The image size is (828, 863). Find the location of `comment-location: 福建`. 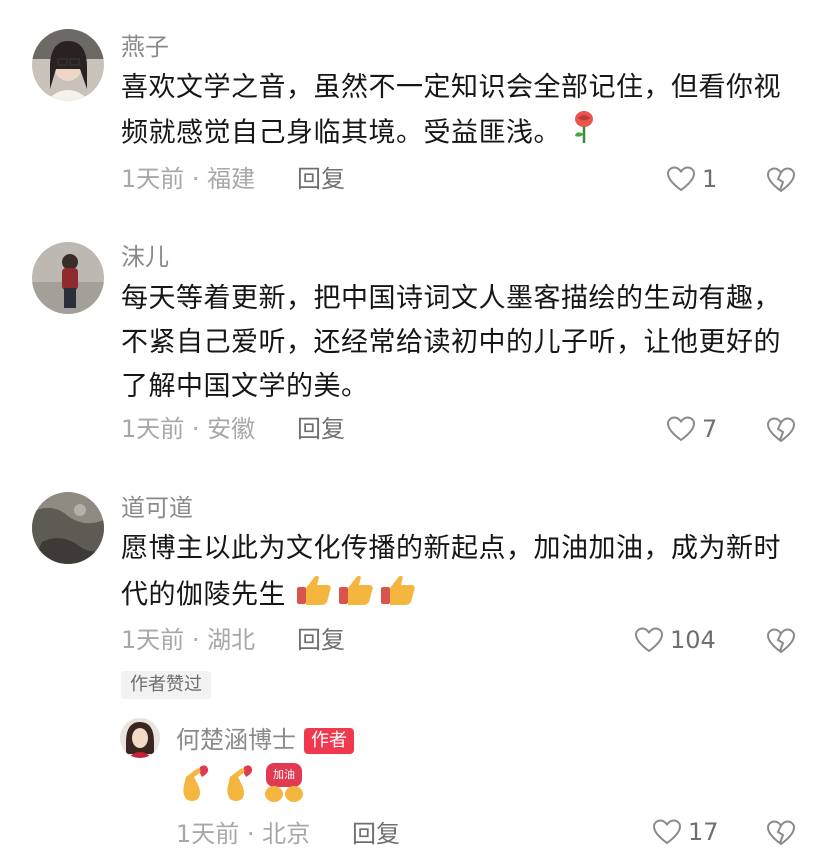

comment-location: 福建 is located at coordinates (231, 179).